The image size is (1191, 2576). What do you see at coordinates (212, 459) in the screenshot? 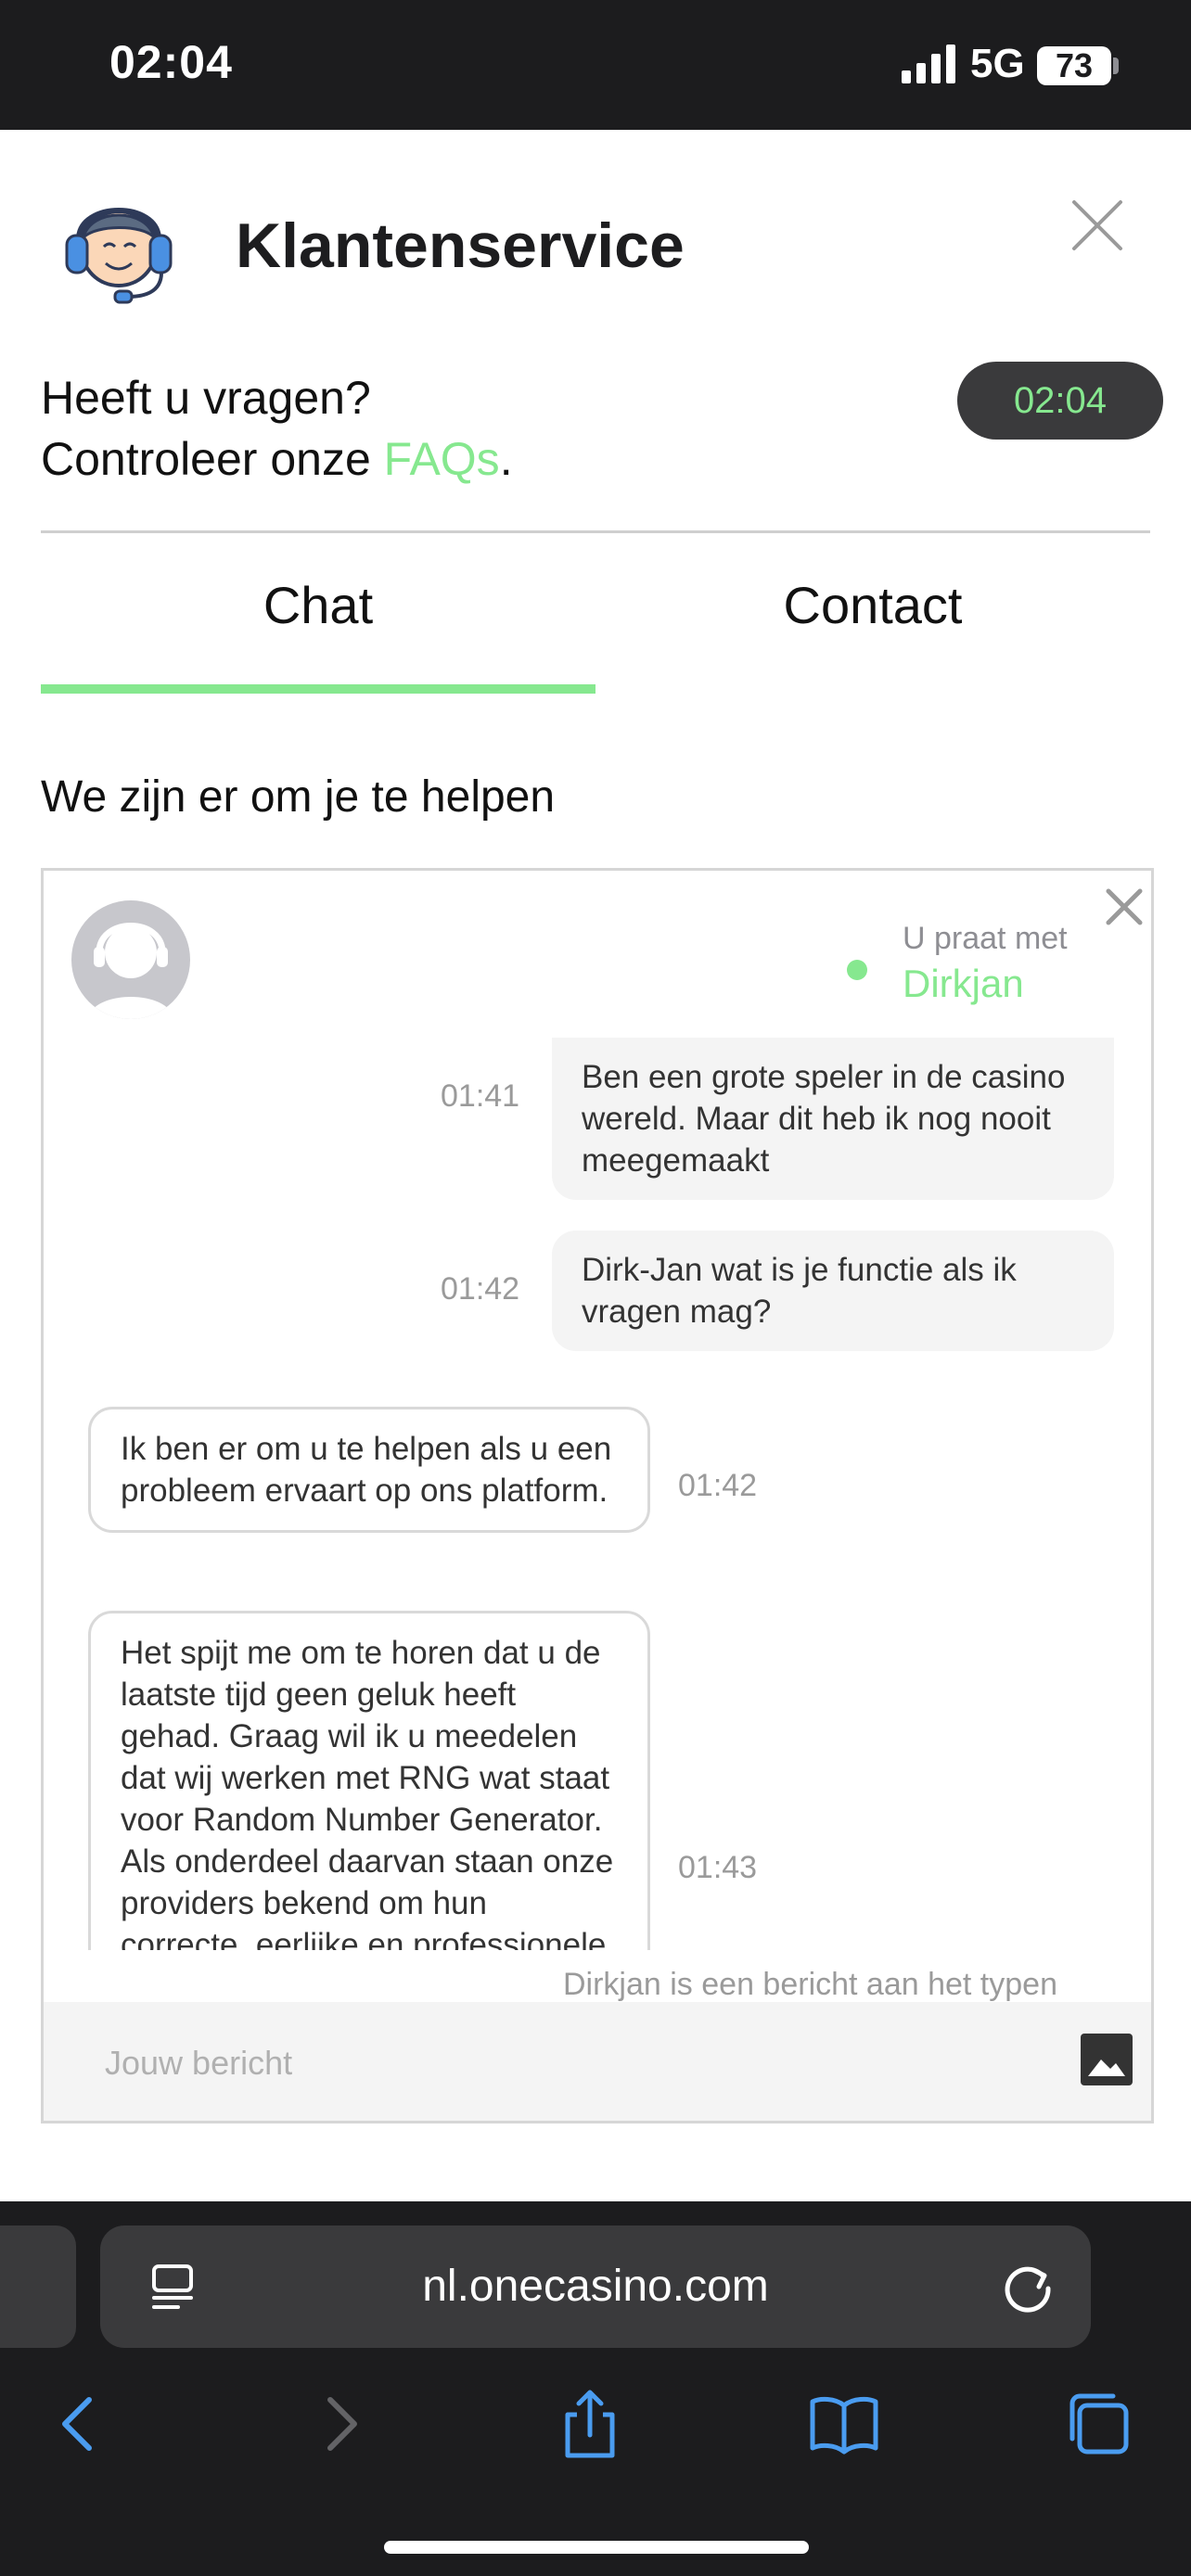
I see `faq-prefix: Controleer onze` at bounding box center [212, 459].